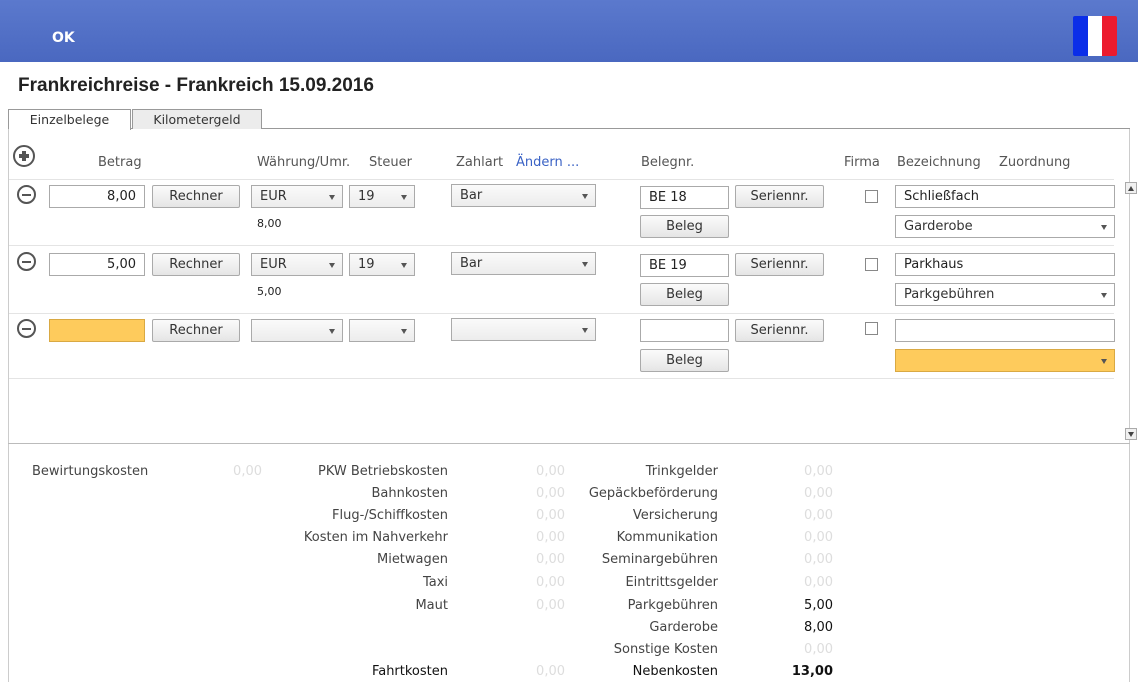 This screenshot has width=1138, height=682. Describe the element at coordinates (1005, 360) in the screenshot. I see `zuordnung-select` at that location.